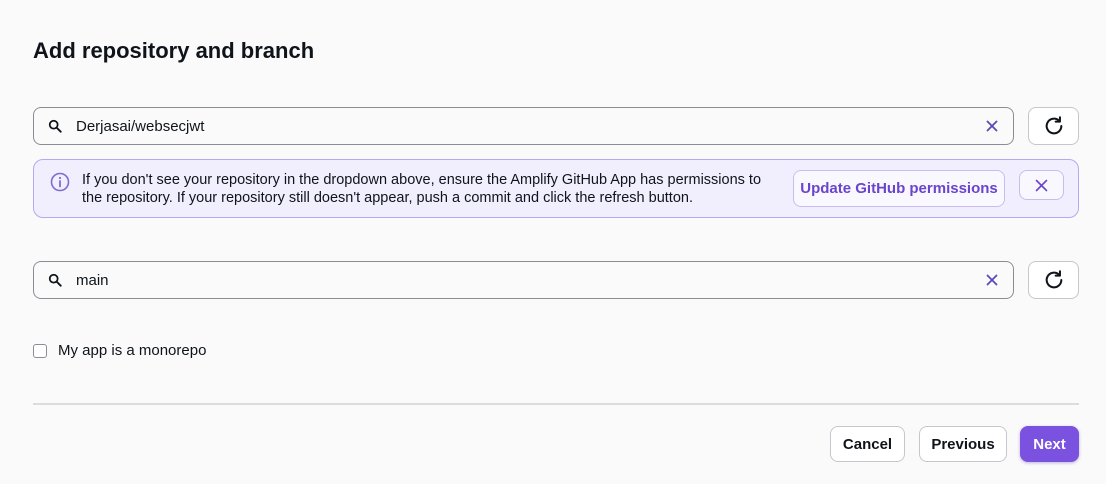 The width and height of the screenshot is (1106, 484). Describe the element at coordinates (992, 280) in the screenshot. I see `clear-branch-icon` at that location.